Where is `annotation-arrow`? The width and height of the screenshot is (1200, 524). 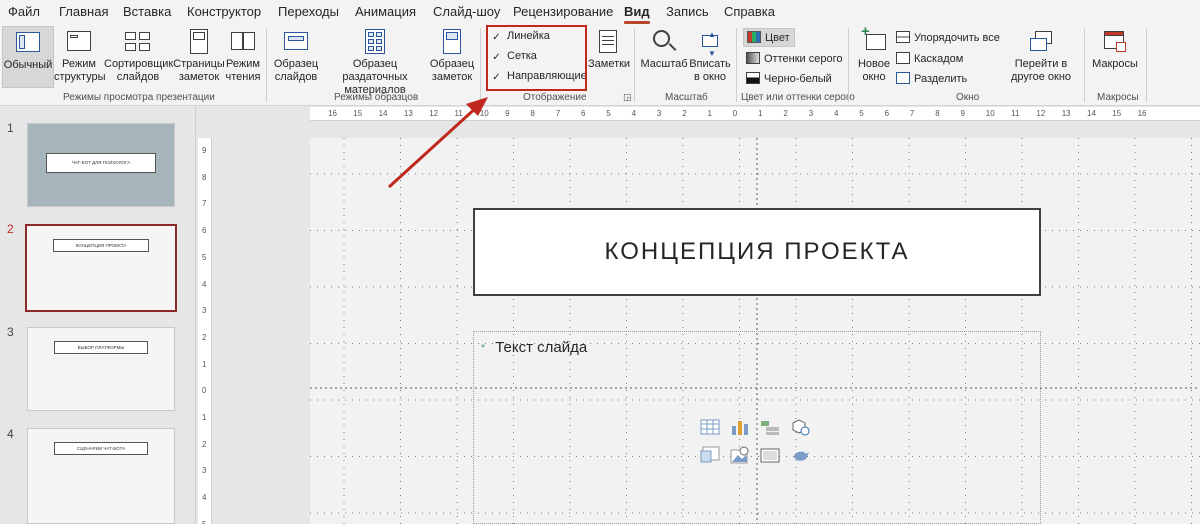
annotation-arrow is located at coordinates (437, 143).